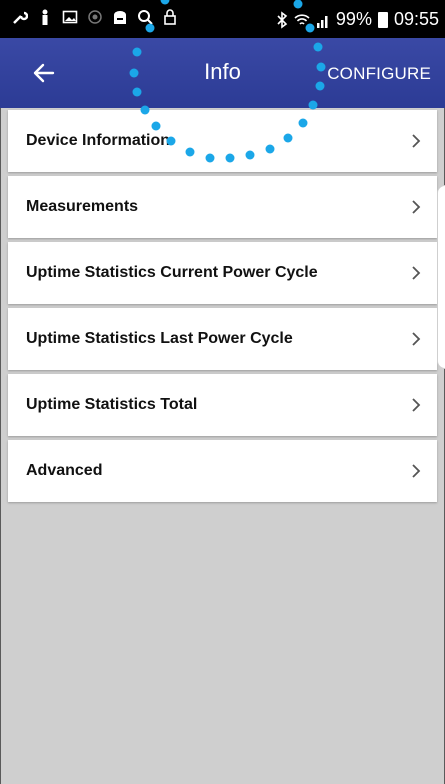 This screenshot has width=445, height=784. Describe the element at coordinates (222, 73) in the screenshot. I see `app-bar: Info CONFIGURE` at that location.